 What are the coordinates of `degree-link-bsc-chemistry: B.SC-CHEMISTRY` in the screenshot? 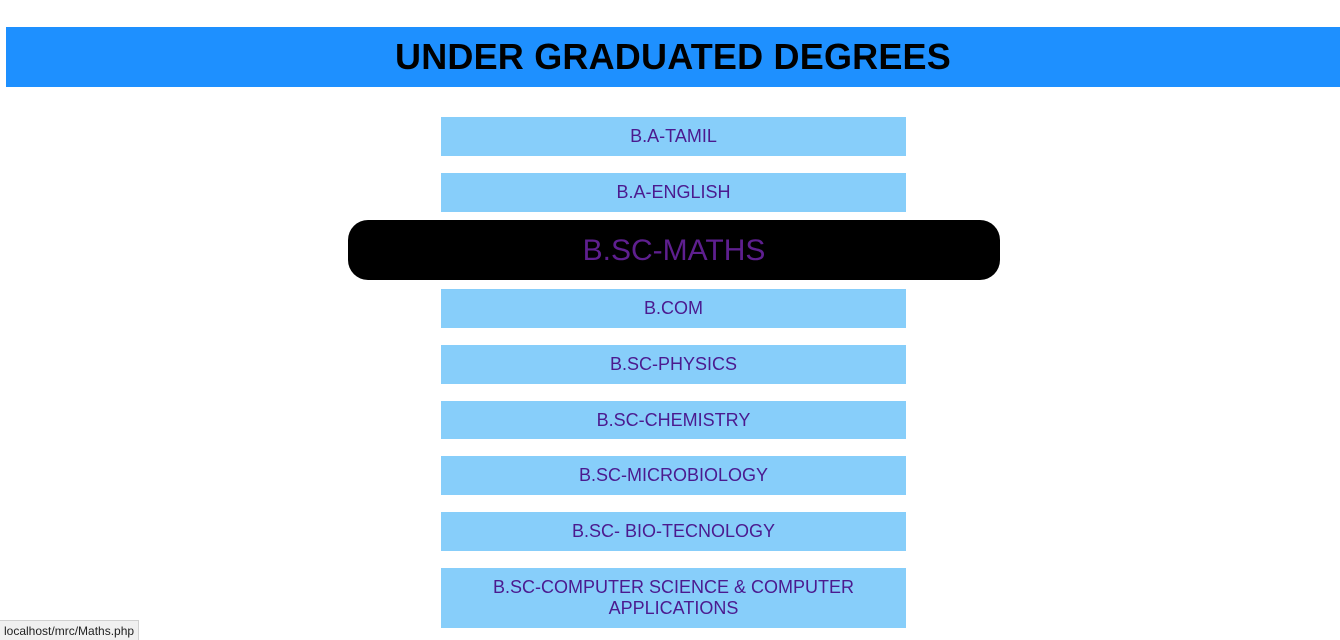 It's located at (673, 420).